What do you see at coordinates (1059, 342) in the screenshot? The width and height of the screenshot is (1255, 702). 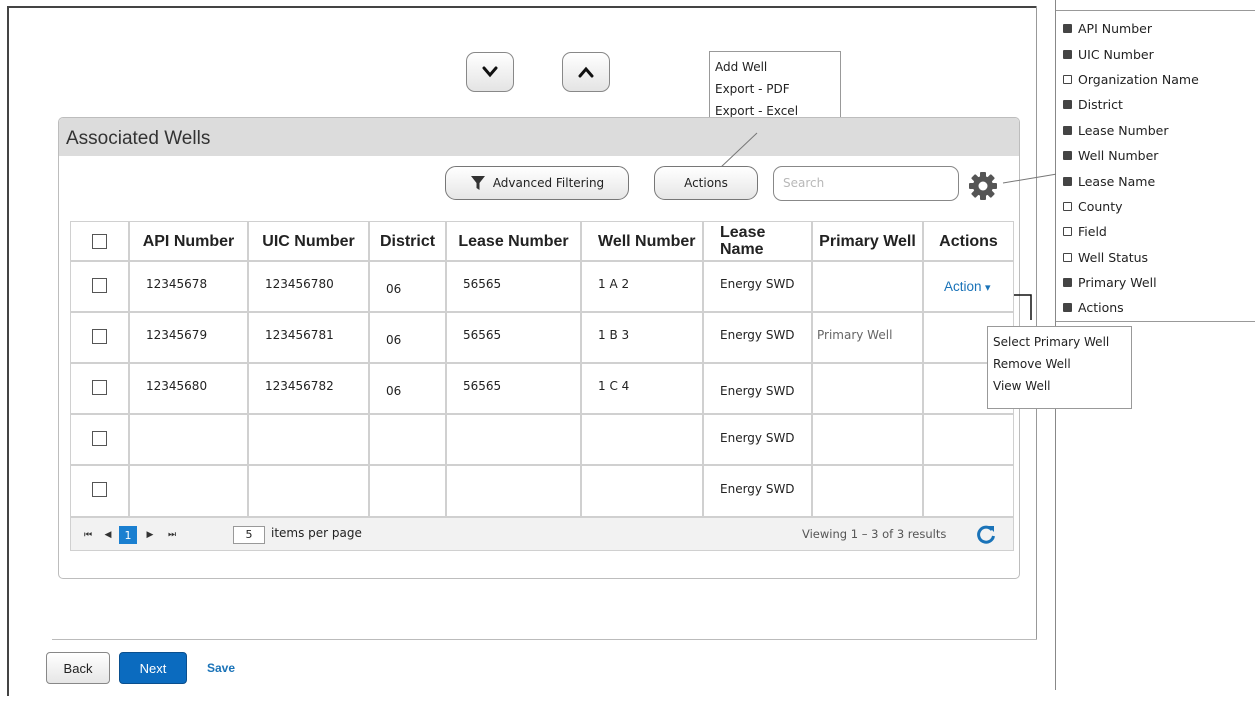 I see `menu-item-select-primary-well: Select Primary Well` at bounding box center [1059, 342].